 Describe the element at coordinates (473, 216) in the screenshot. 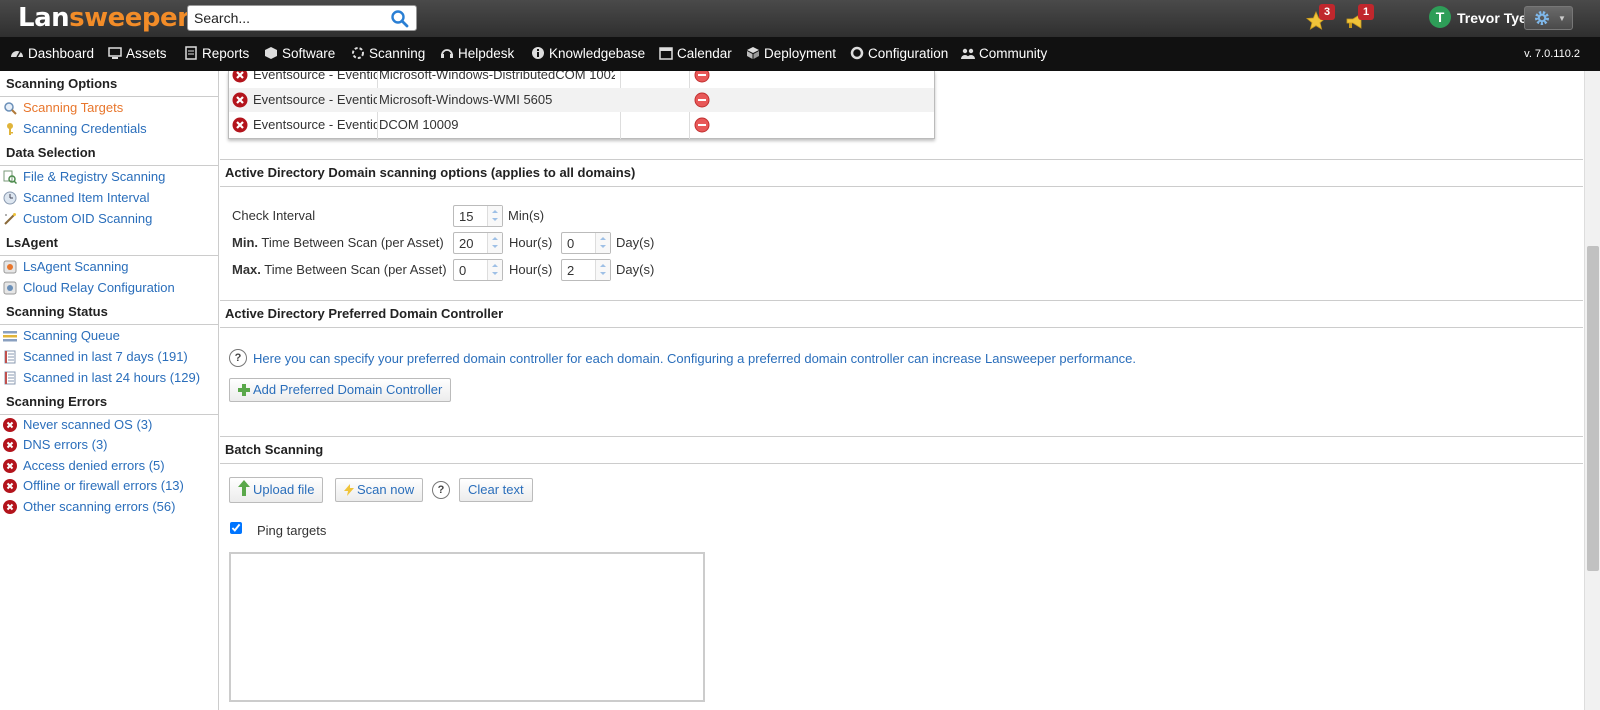

I see `check-interval-input` at that location.